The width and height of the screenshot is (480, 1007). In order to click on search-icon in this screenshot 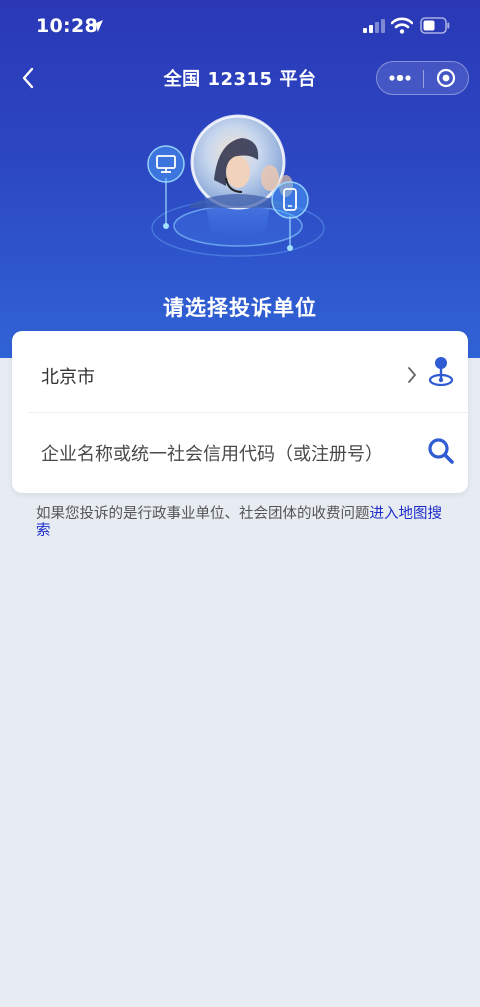, I will do `click(441, 451)`.